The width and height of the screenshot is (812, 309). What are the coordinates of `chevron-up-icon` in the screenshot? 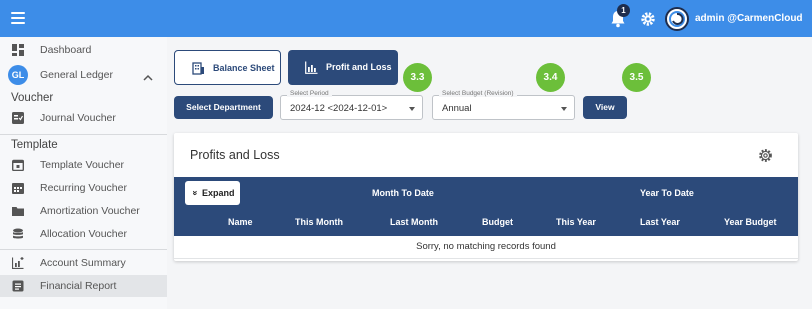 It's located at (148, 78).